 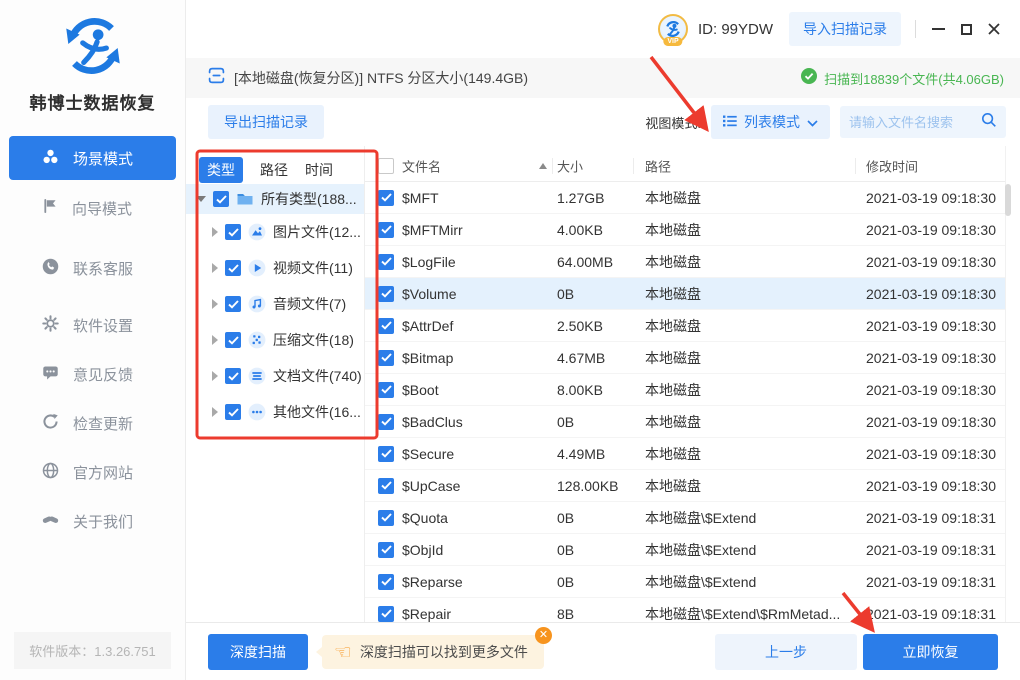 I want to click on sidebar-item-scene-mode: 场景模式, so click(x=92, y=158).